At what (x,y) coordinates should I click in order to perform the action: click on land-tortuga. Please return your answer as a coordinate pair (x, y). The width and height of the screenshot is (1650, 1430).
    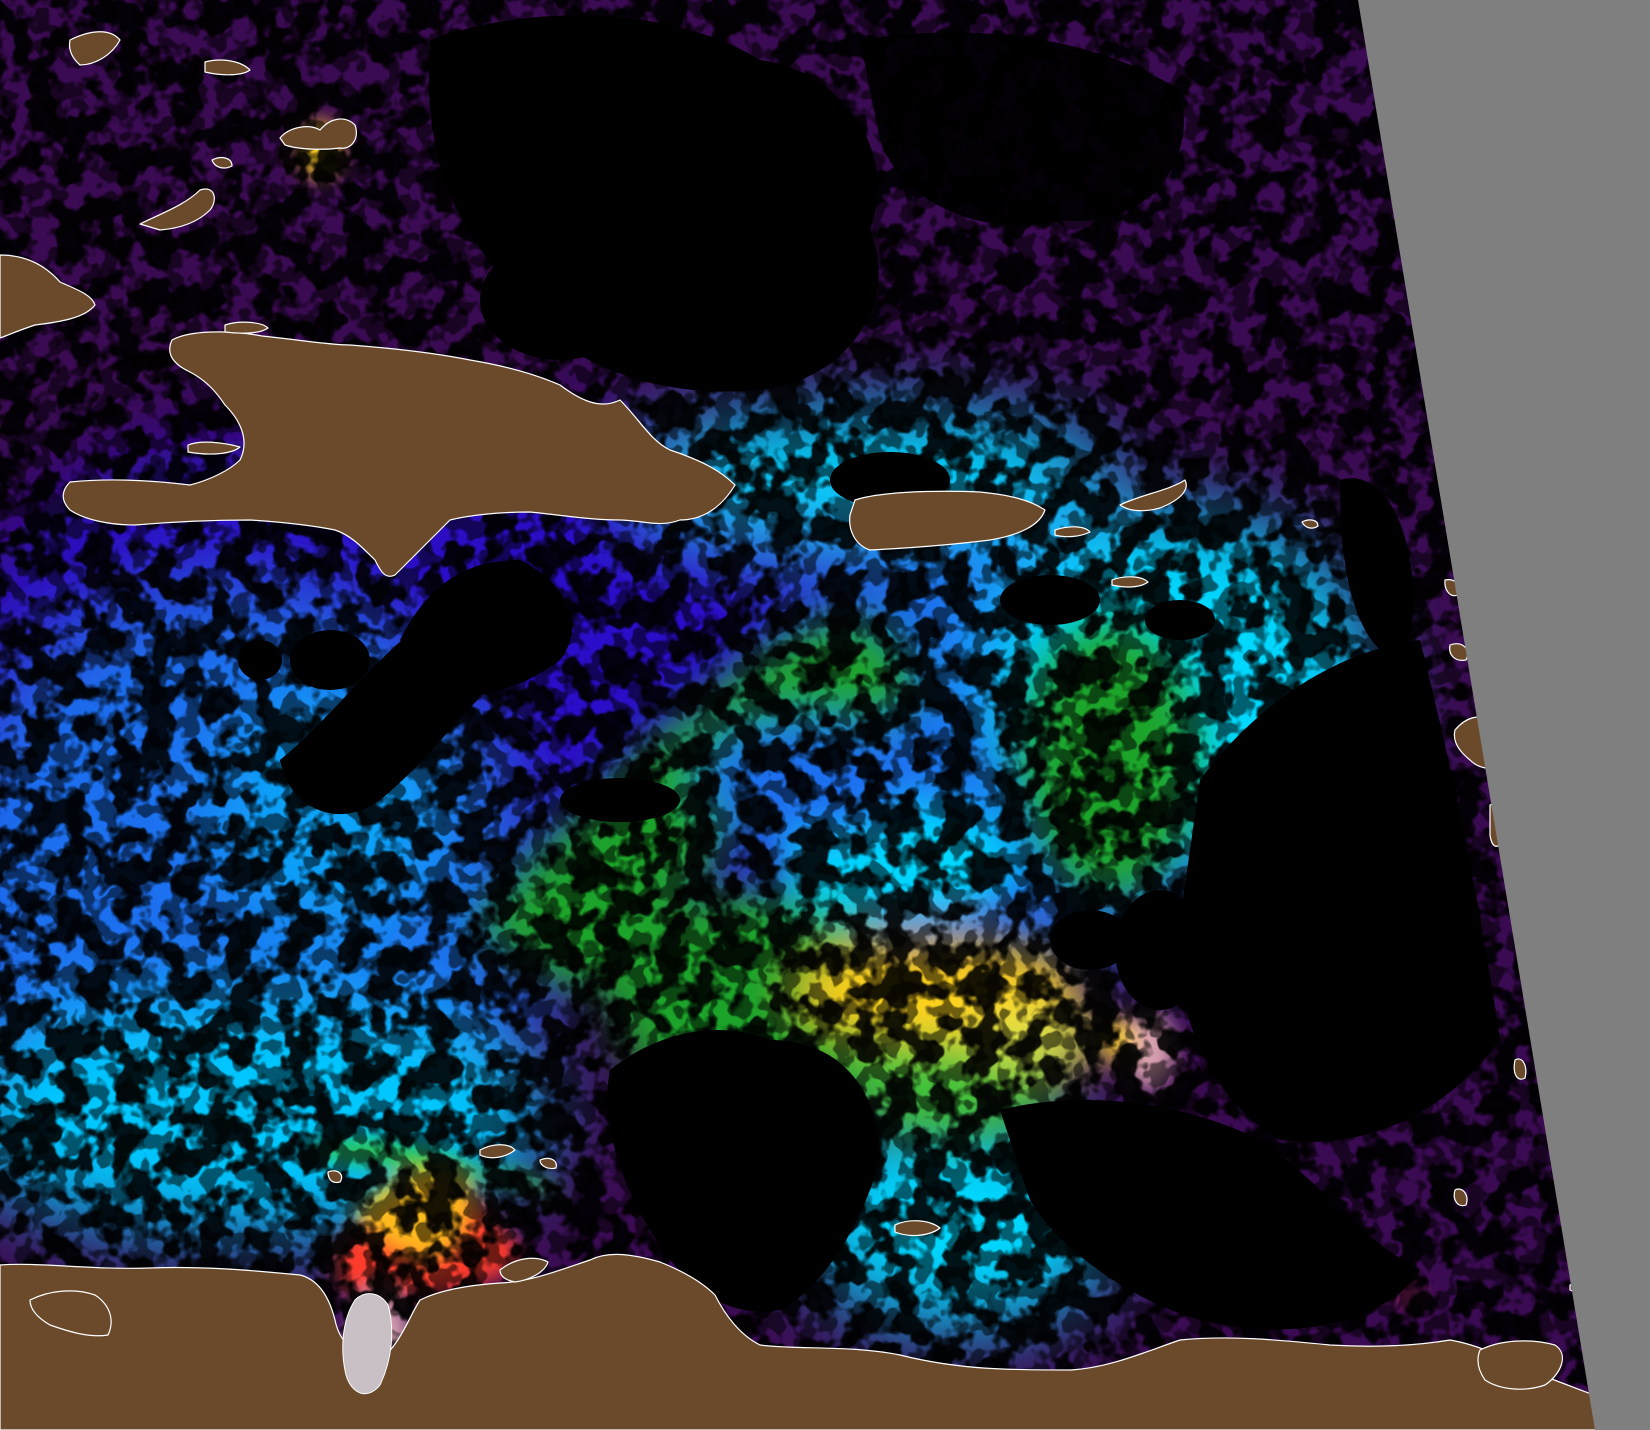
    Looking at the image, I should click on (246, 327).